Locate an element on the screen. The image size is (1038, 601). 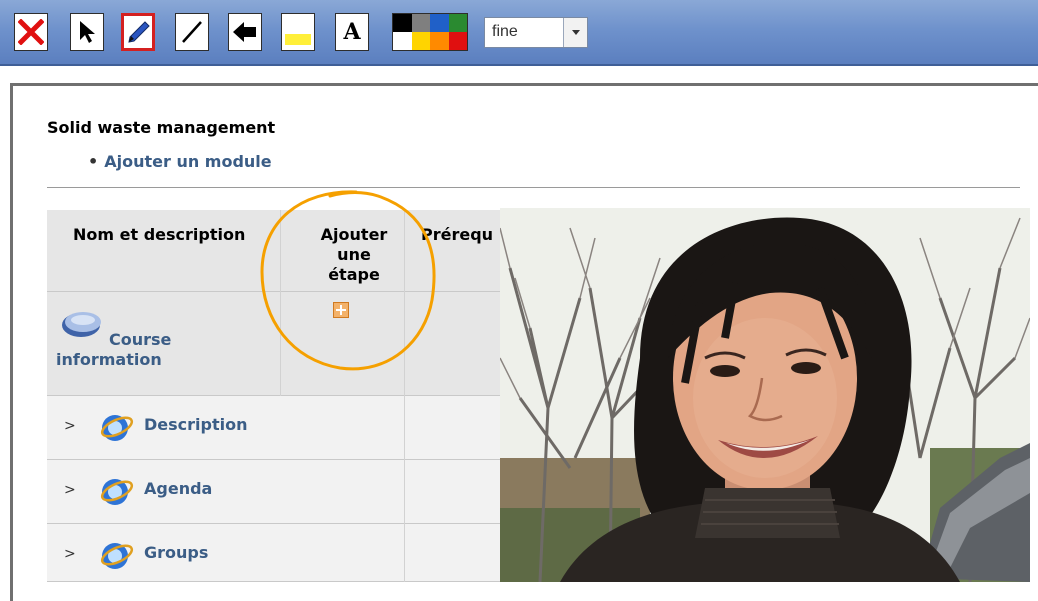
annotation-toolbar: A fine is located at coordinates (519, 33).